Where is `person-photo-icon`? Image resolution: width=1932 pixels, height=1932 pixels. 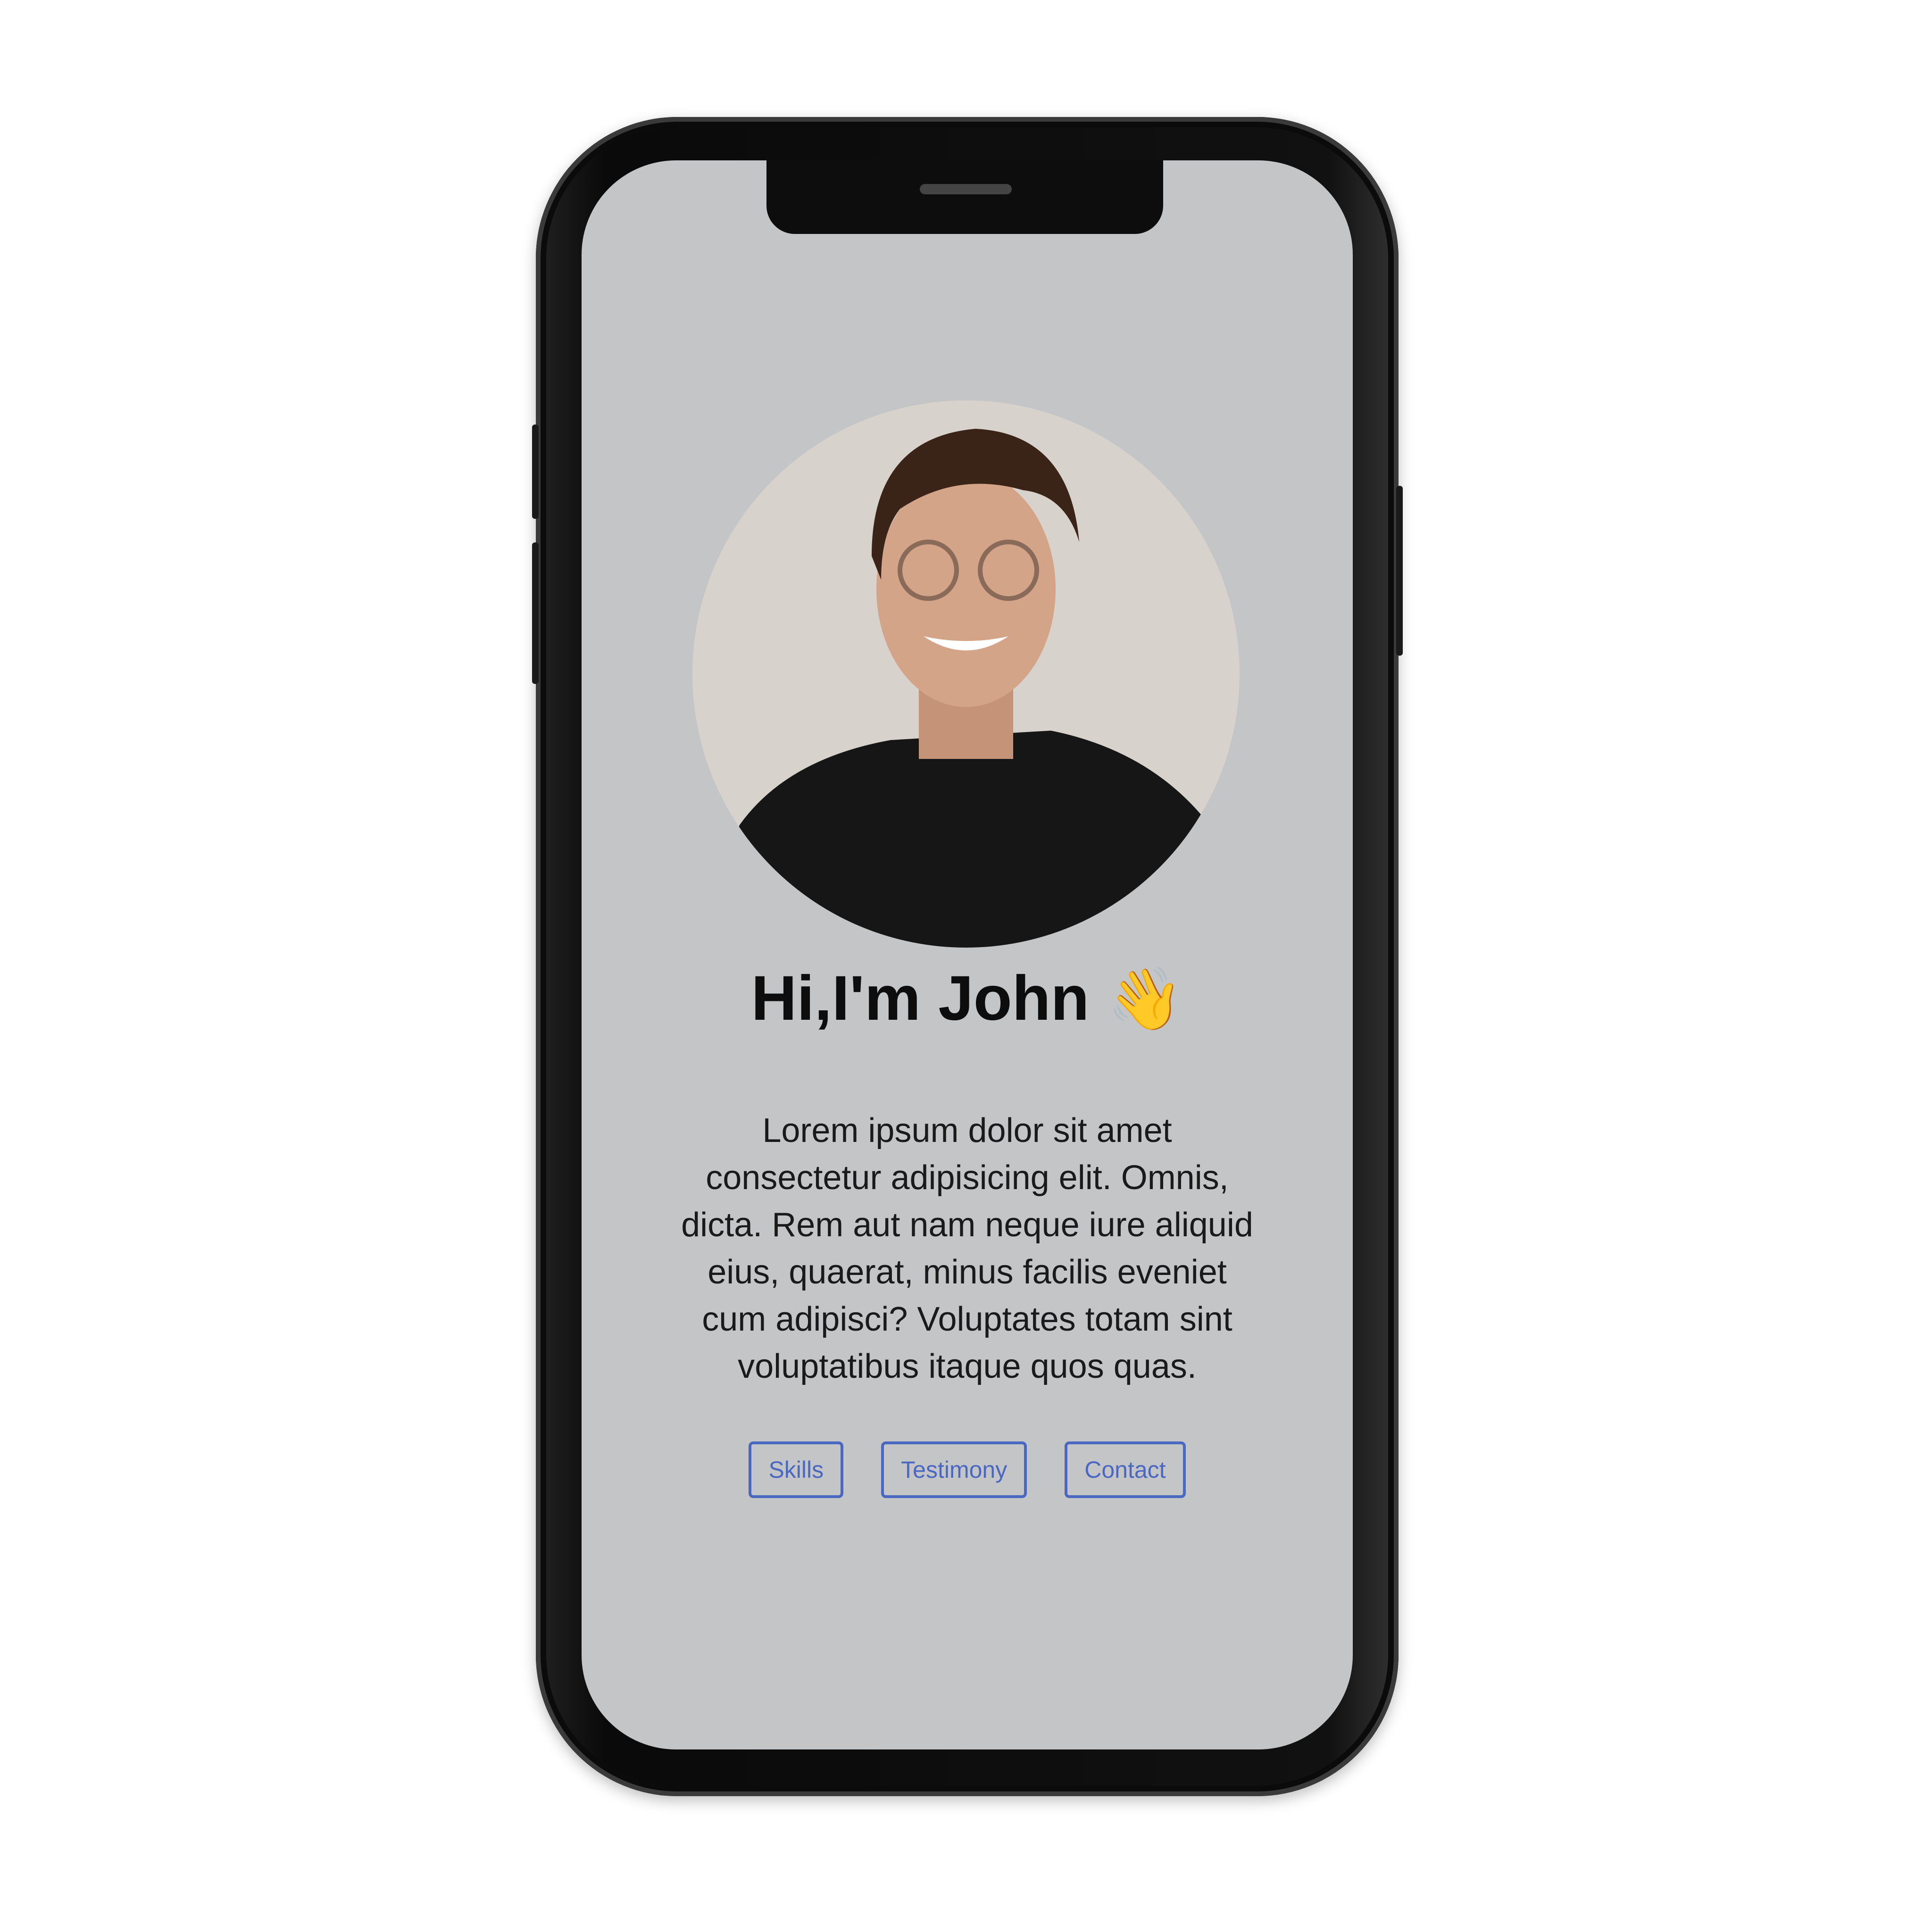
person-photo-icon is located at coordinates (966, 674).